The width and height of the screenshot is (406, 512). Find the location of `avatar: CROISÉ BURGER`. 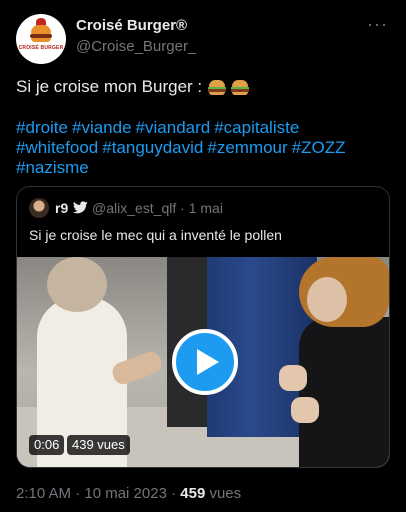

avatar: CROISÉ BURGER is located at coordinates (41, 39).